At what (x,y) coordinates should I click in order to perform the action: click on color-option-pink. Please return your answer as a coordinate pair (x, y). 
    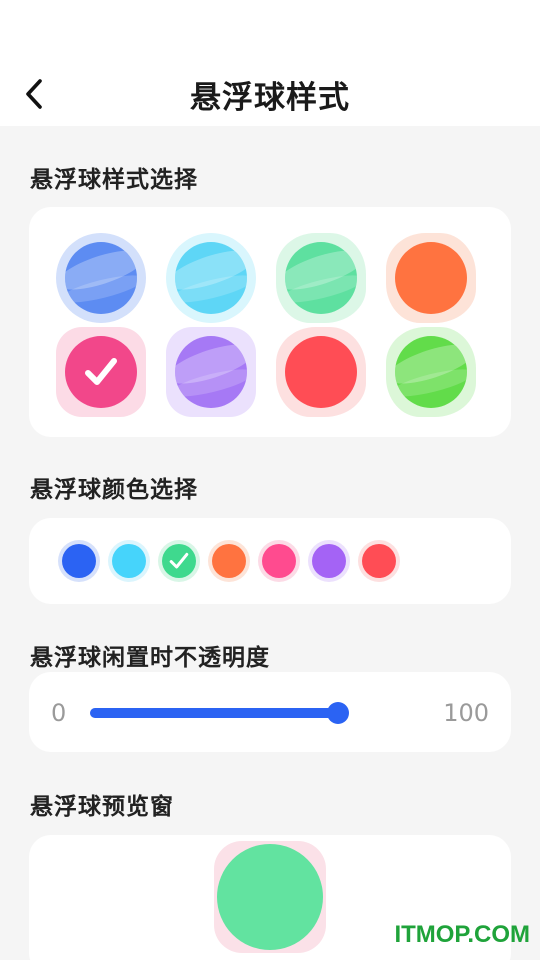
    Looking at the image, I should click on (279, 561).